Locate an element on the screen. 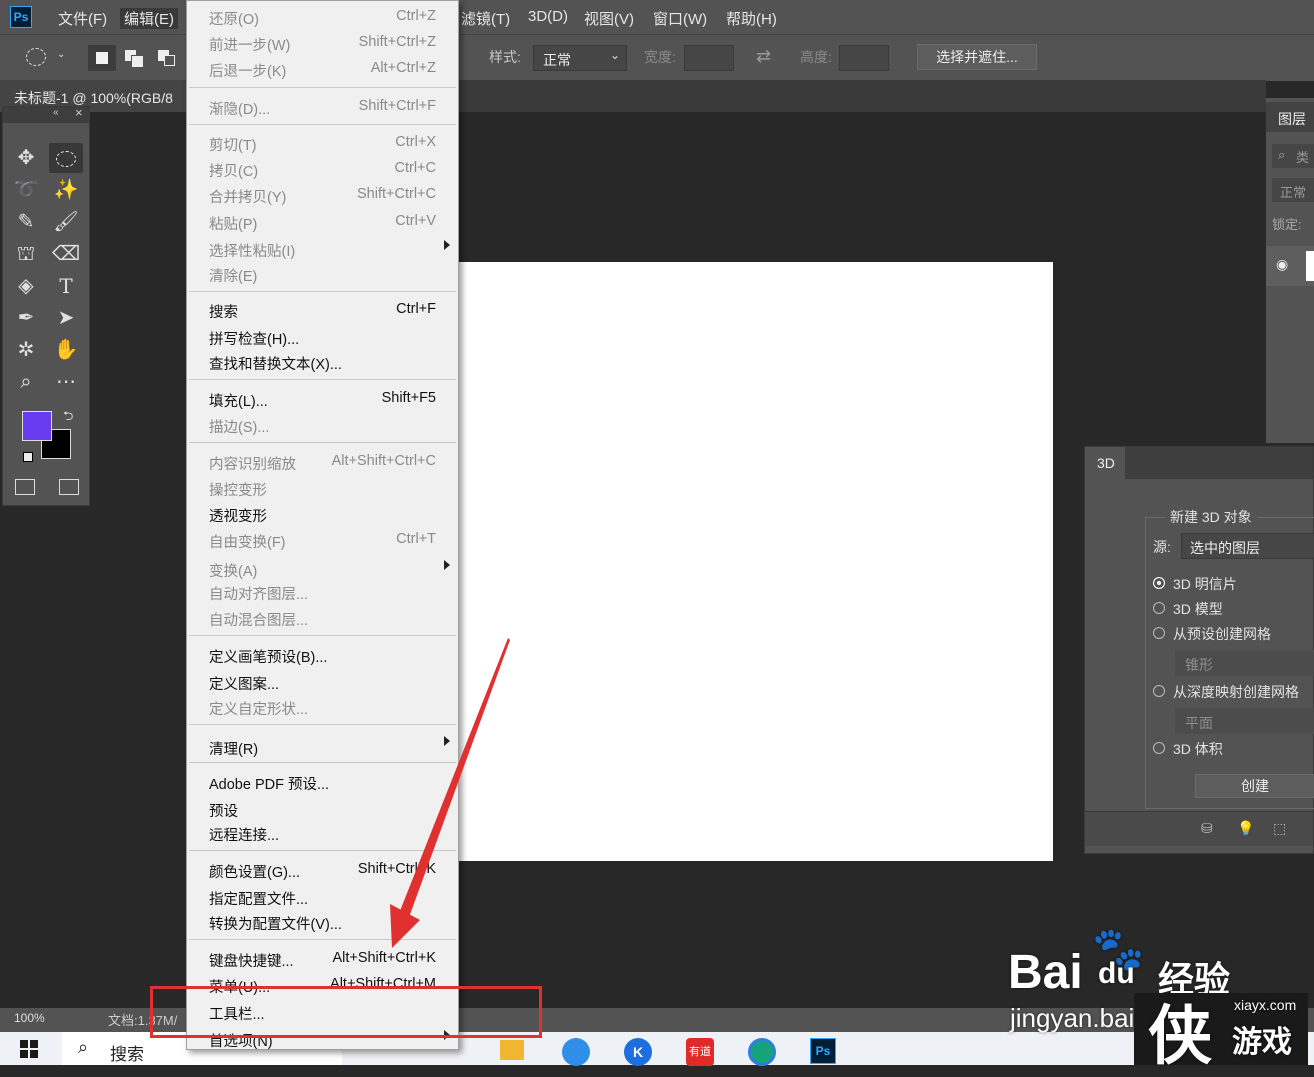 This screenshot has width=1314, height=1077. layer-filter: ⌕ 类 is located at coordinates (1293, 156).